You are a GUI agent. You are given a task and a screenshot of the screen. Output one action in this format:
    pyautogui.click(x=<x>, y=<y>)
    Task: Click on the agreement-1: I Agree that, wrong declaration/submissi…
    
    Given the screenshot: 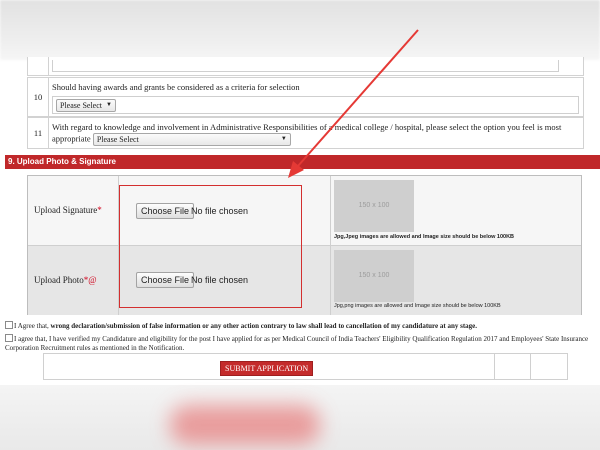 What is the action you would take?
    pyautogui.click(x=300, y=326)
    